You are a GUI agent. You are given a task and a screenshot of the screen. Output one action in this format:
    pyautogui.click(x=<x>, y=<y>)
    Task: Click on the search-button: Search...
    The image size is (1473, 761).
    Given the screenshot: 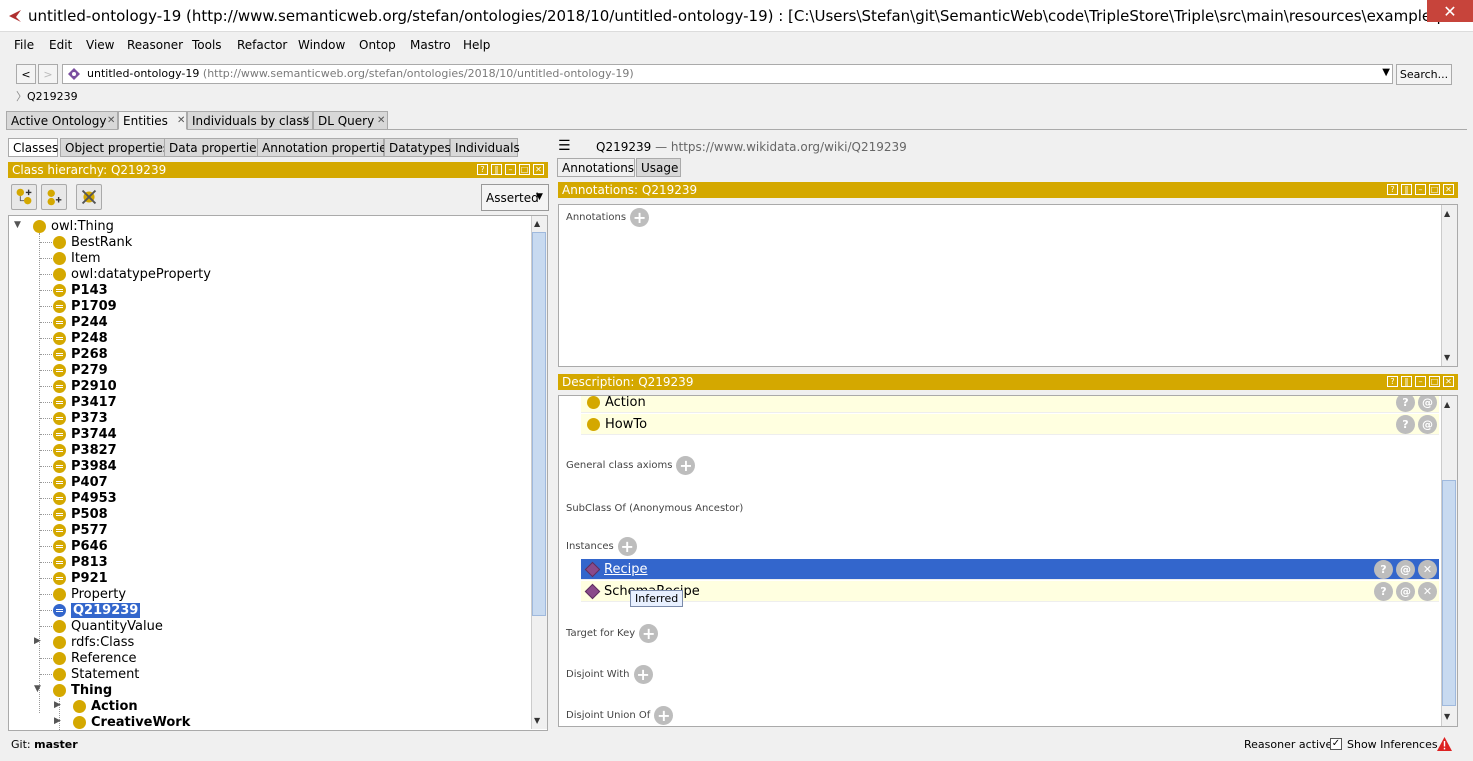 What is the action you would take?
    pyautogui.click(x=1424, y=74)
    